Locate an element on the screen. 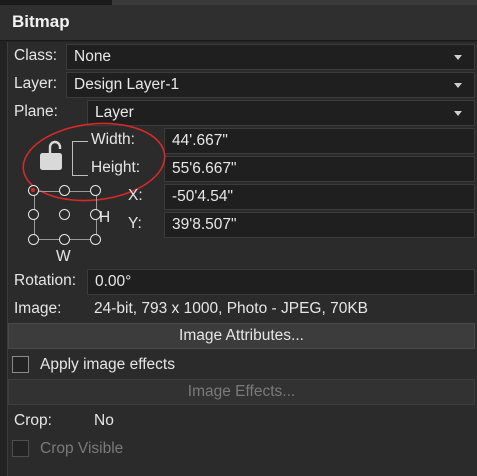  palette-header: Bitmap is located at coordinates (238, 23).